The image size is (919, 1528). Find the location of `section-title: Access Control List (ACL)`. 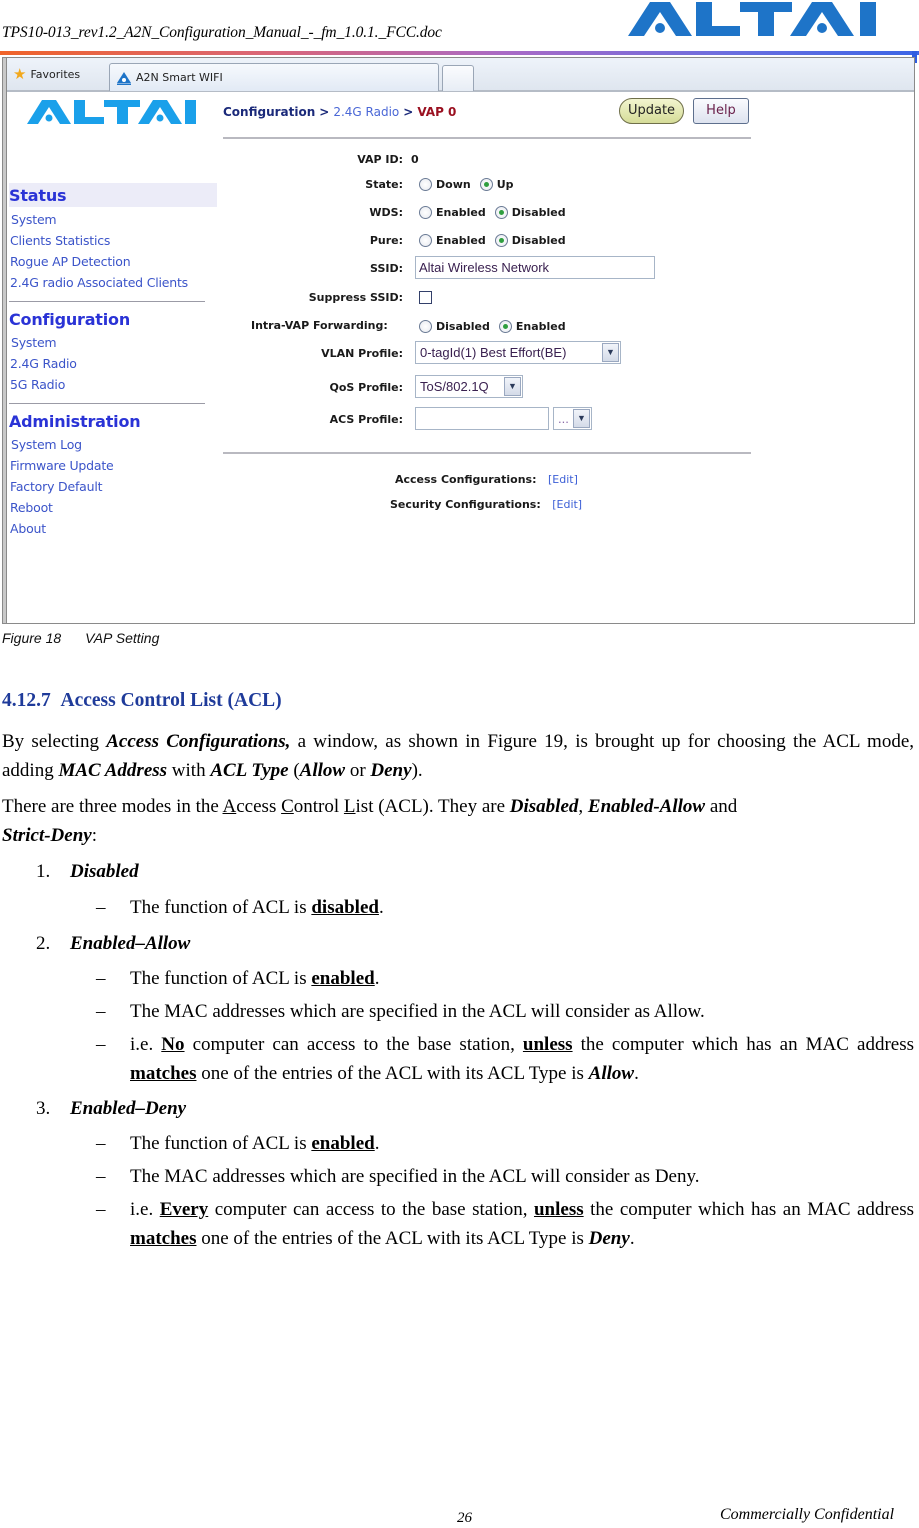

section-title: Access Control List (ACL) is located at coordinates (171, 700).